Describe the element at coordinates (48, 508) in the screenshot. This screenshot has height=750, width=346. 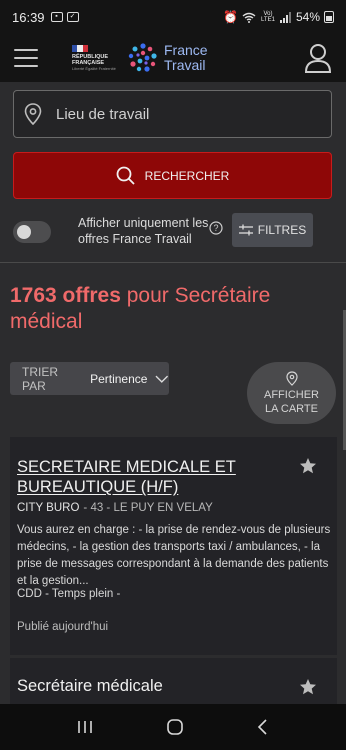
I see `company-name: CITY BURO` at that location.